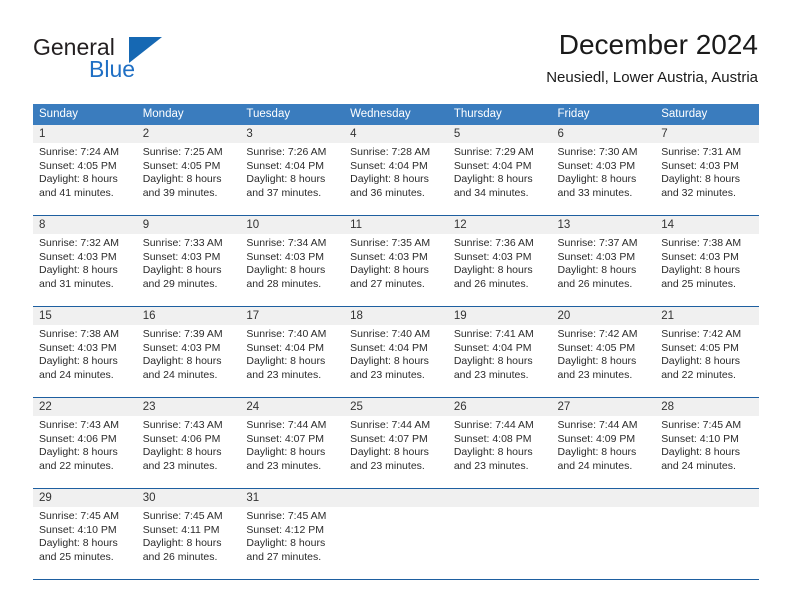 The width and height of the screenshot is (792, 612). I want to click on day-number: 25, so click(396, 406).